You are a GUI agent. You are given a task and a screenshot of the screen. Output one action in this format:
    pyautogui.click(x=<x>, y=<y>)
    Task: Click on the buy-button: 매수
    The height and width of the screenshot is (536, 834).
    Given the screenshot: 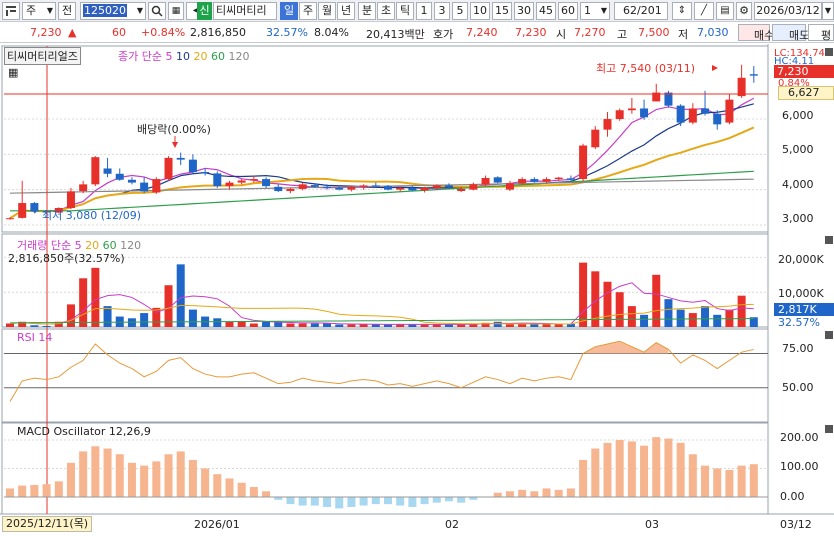 What is the action you would take?
    pyautogui.click(x=756, y=33)
    